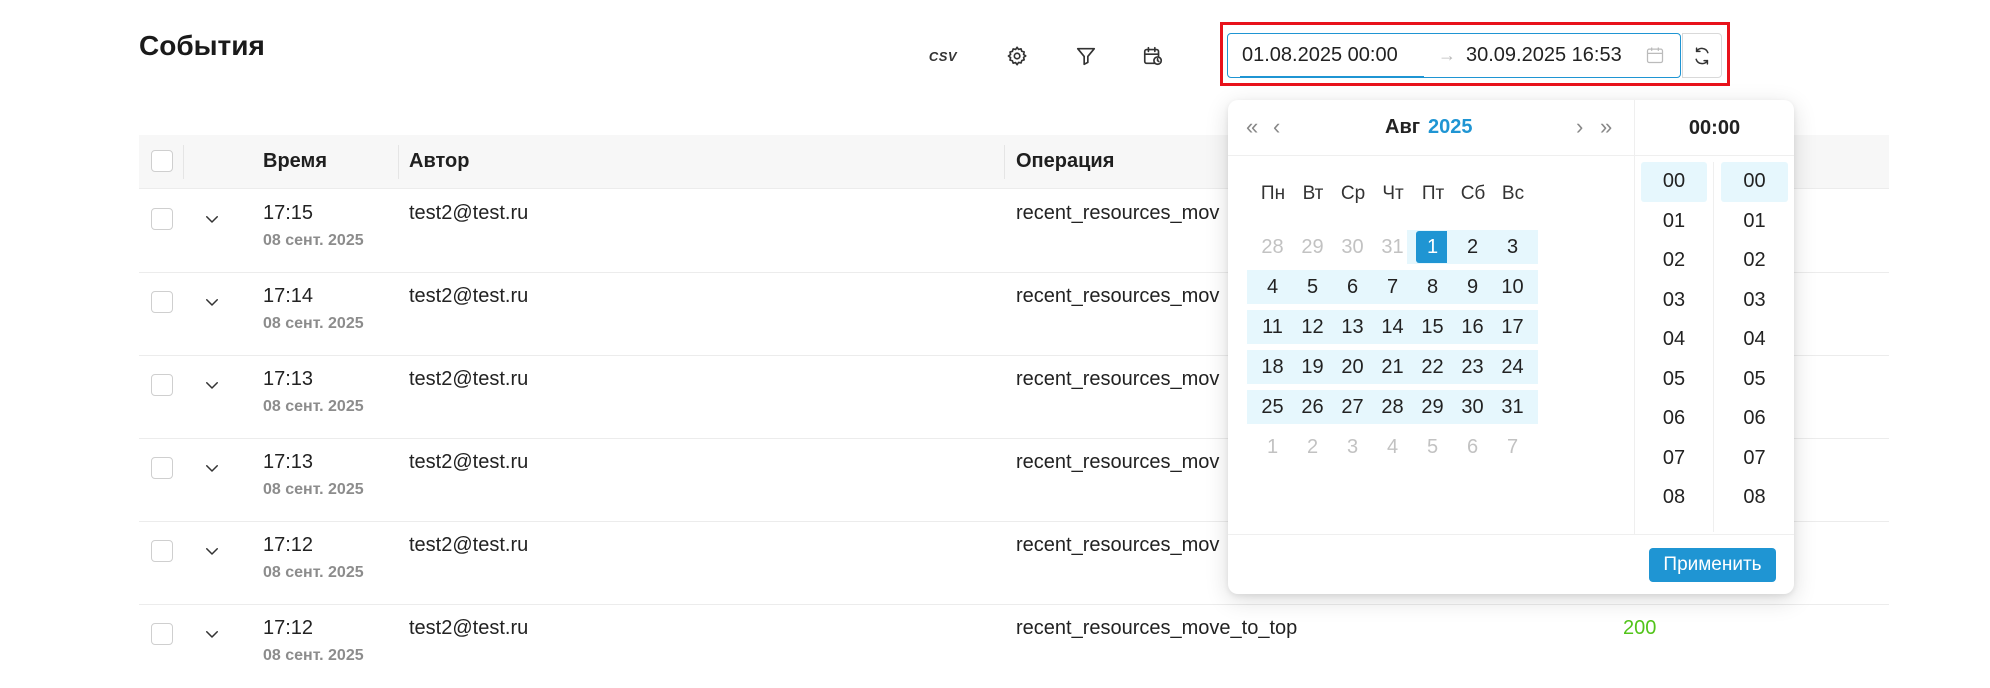  Describe the element at coordinates (288, 296) in the screenshot. I see `event-time: 17:14` at that location.